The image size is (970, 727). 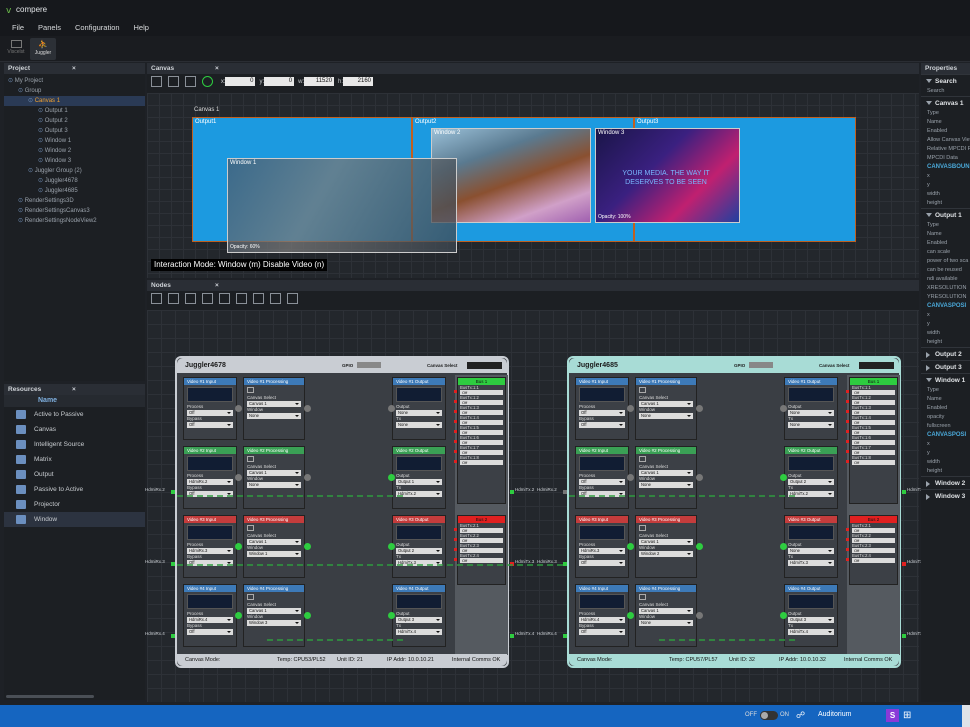 I want to click on output-select: None, so click(x=419, y=413).